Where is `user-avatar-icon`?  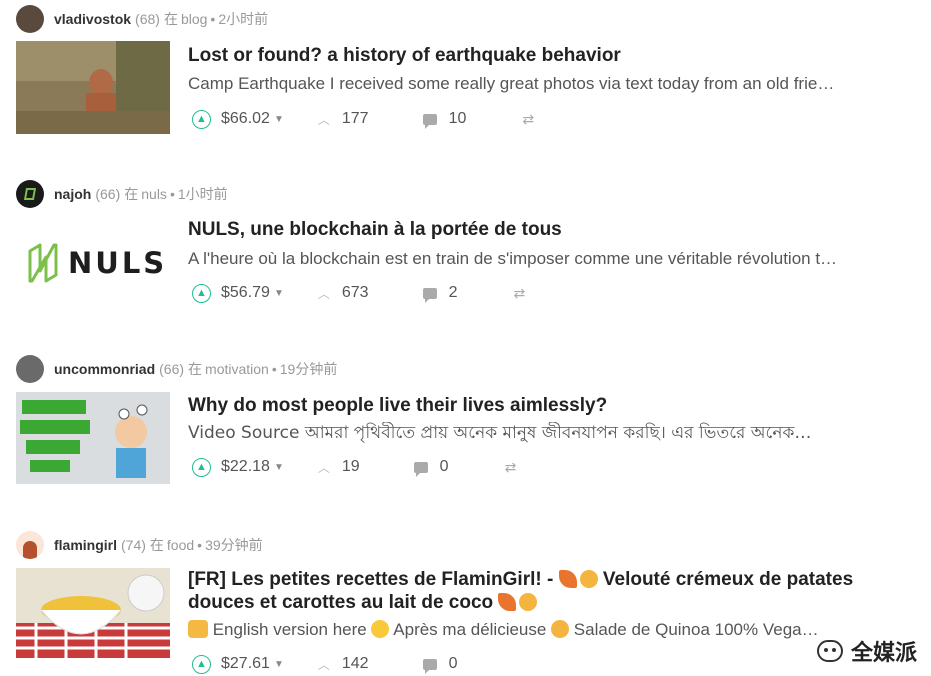
user-avatar-icon is located at coordinates (30, 550).